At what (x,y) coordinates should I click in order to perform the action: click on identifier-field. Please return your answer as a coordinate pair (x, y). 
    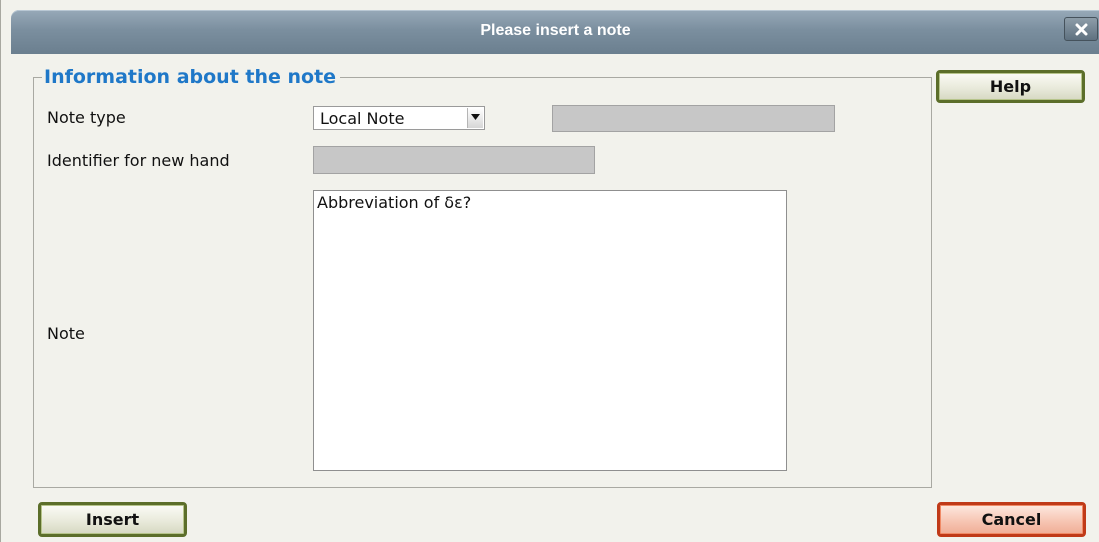
    Looking at the image, I should click on (454, 160).